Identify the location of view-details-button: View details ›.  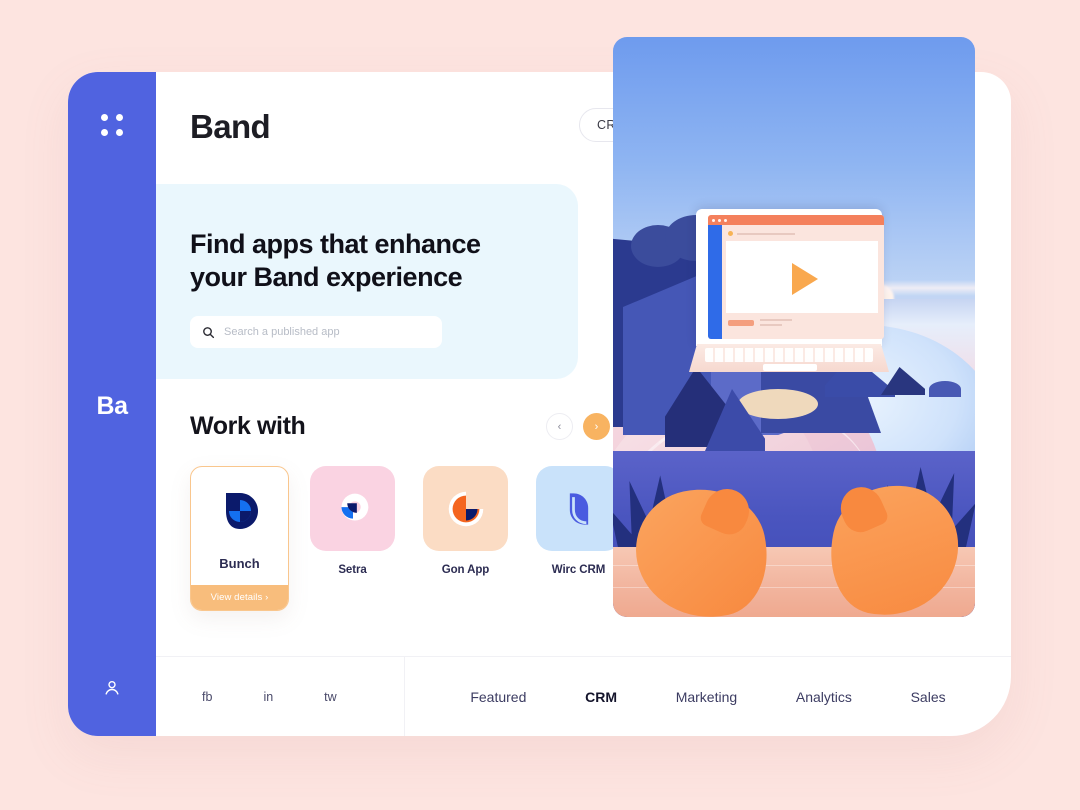
(239, 597).